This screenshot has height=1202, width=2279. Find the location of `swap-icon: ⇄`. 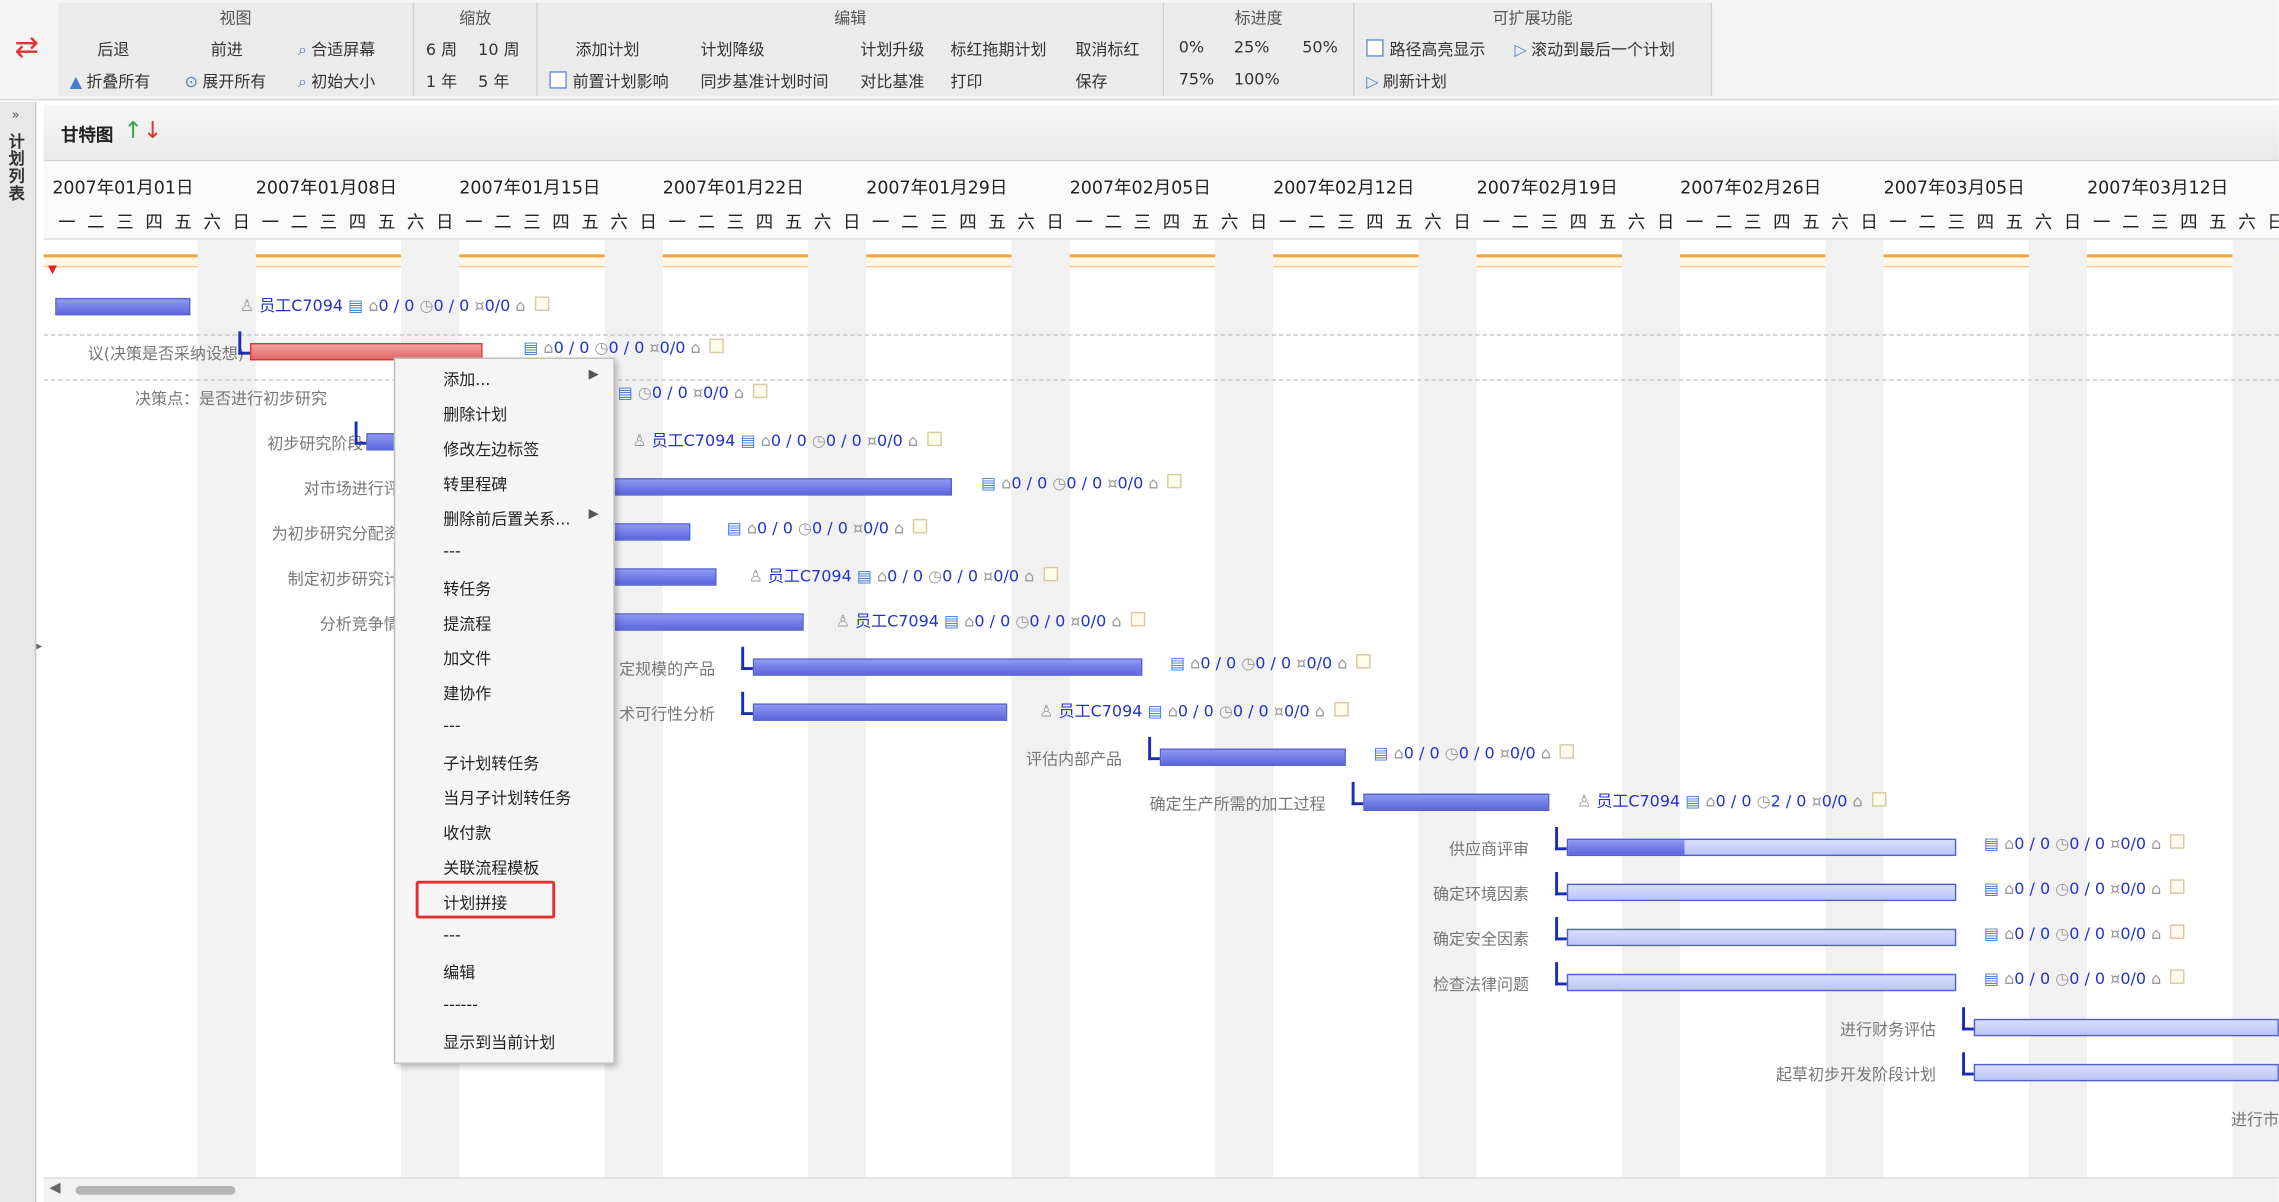

swap-icon: ⇄ is located at coordinates (27, 46).